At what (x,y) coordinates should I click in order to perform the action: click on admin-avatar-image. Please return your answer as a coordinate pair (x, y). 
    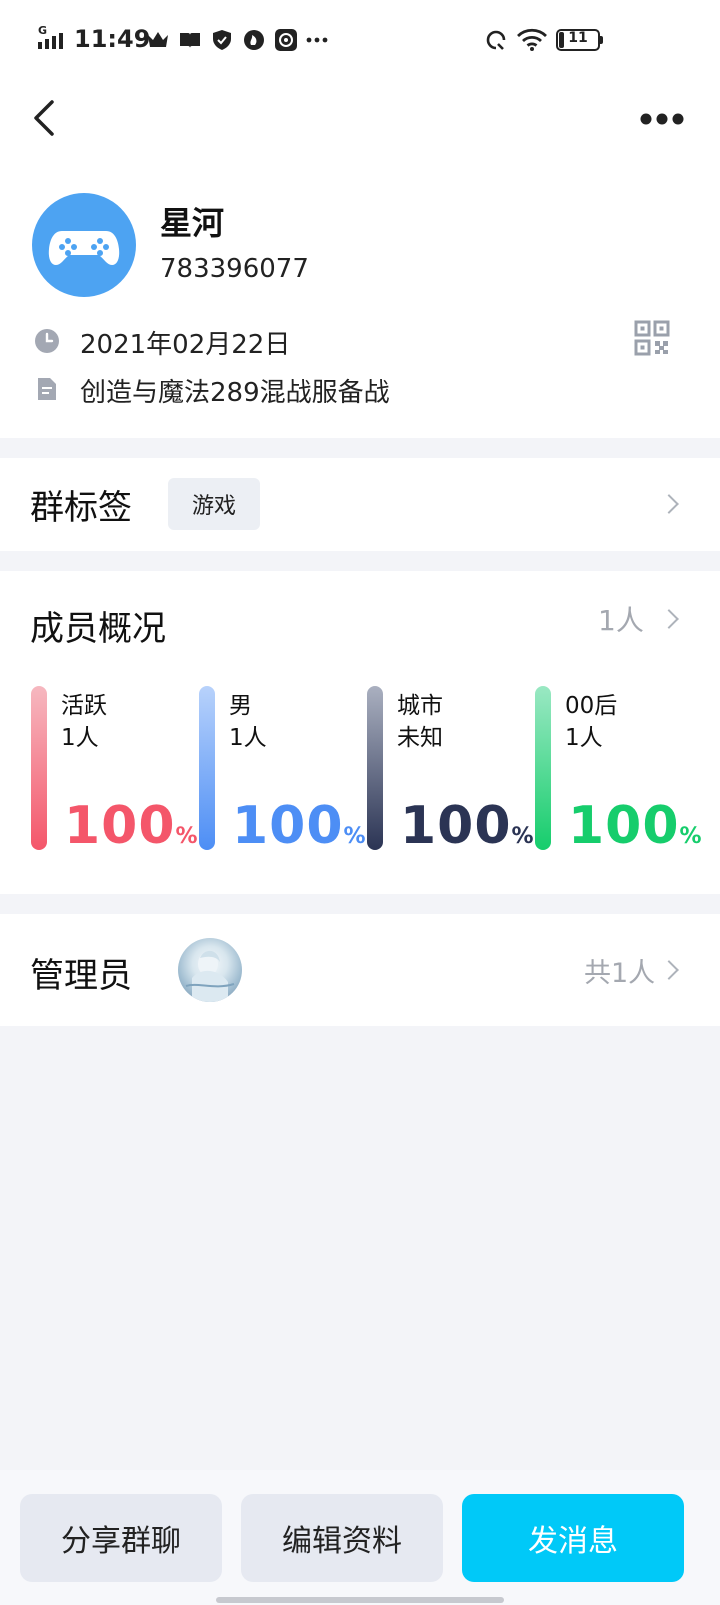
    Looking at the image, I should click on (210, 976).